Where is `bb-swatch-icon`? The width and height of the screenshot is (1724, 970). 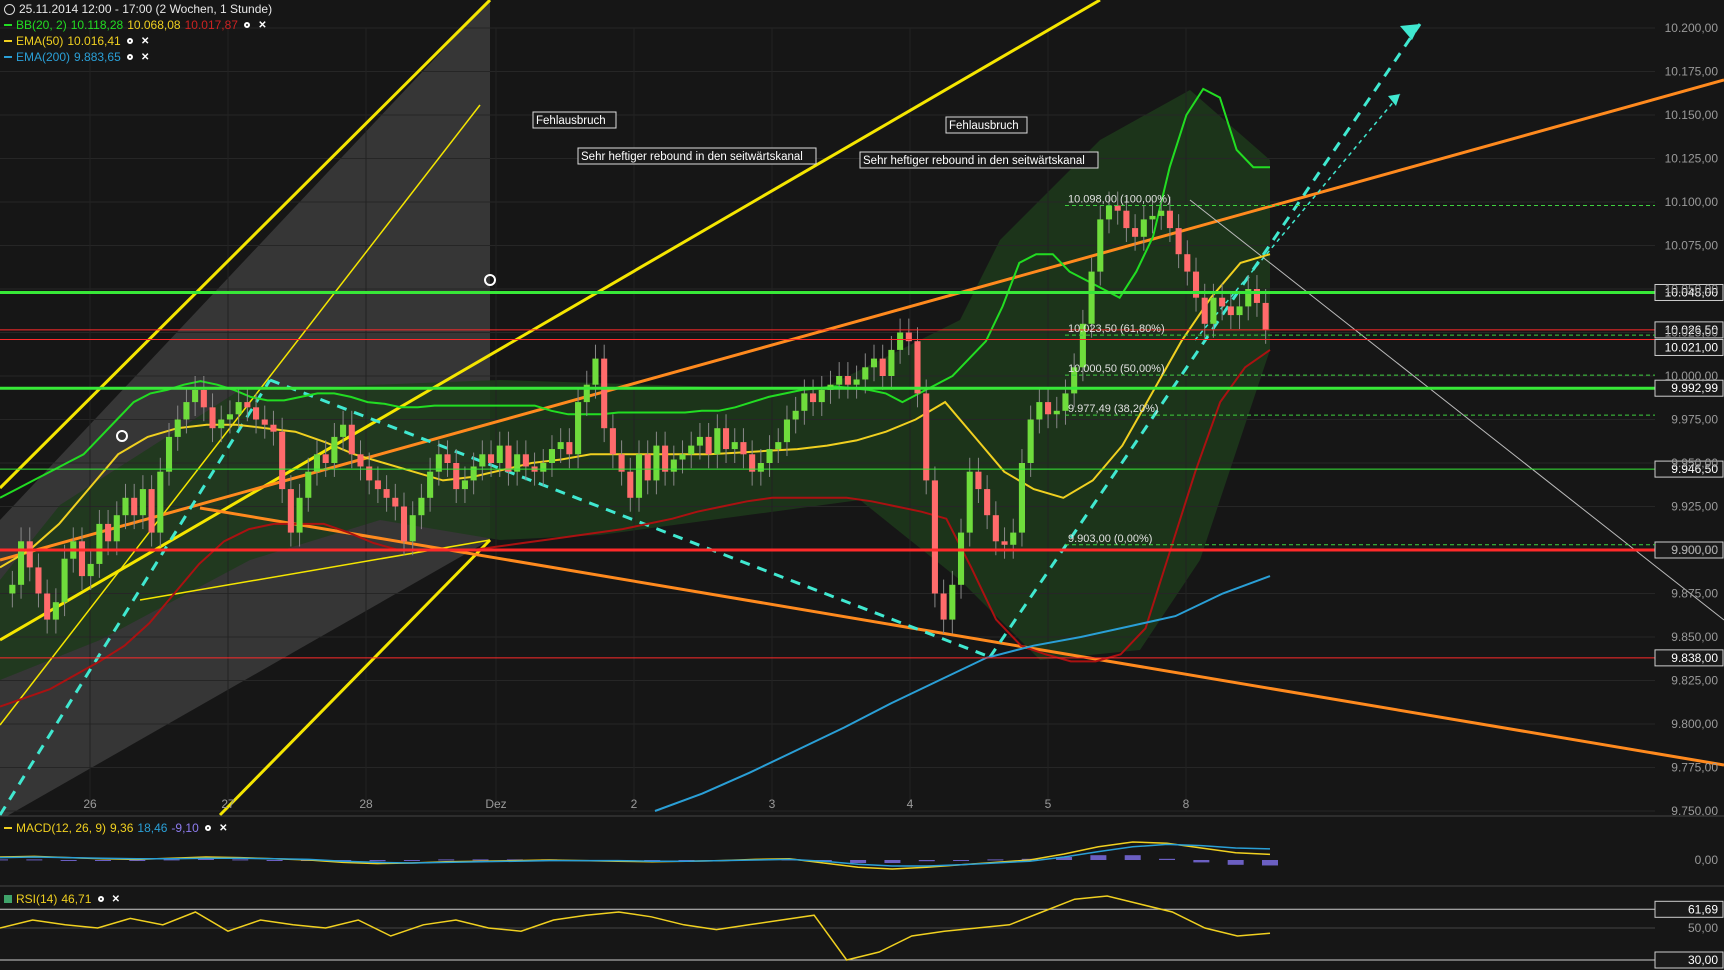
bb-swatch-icon is located at coordinates (8, 25).